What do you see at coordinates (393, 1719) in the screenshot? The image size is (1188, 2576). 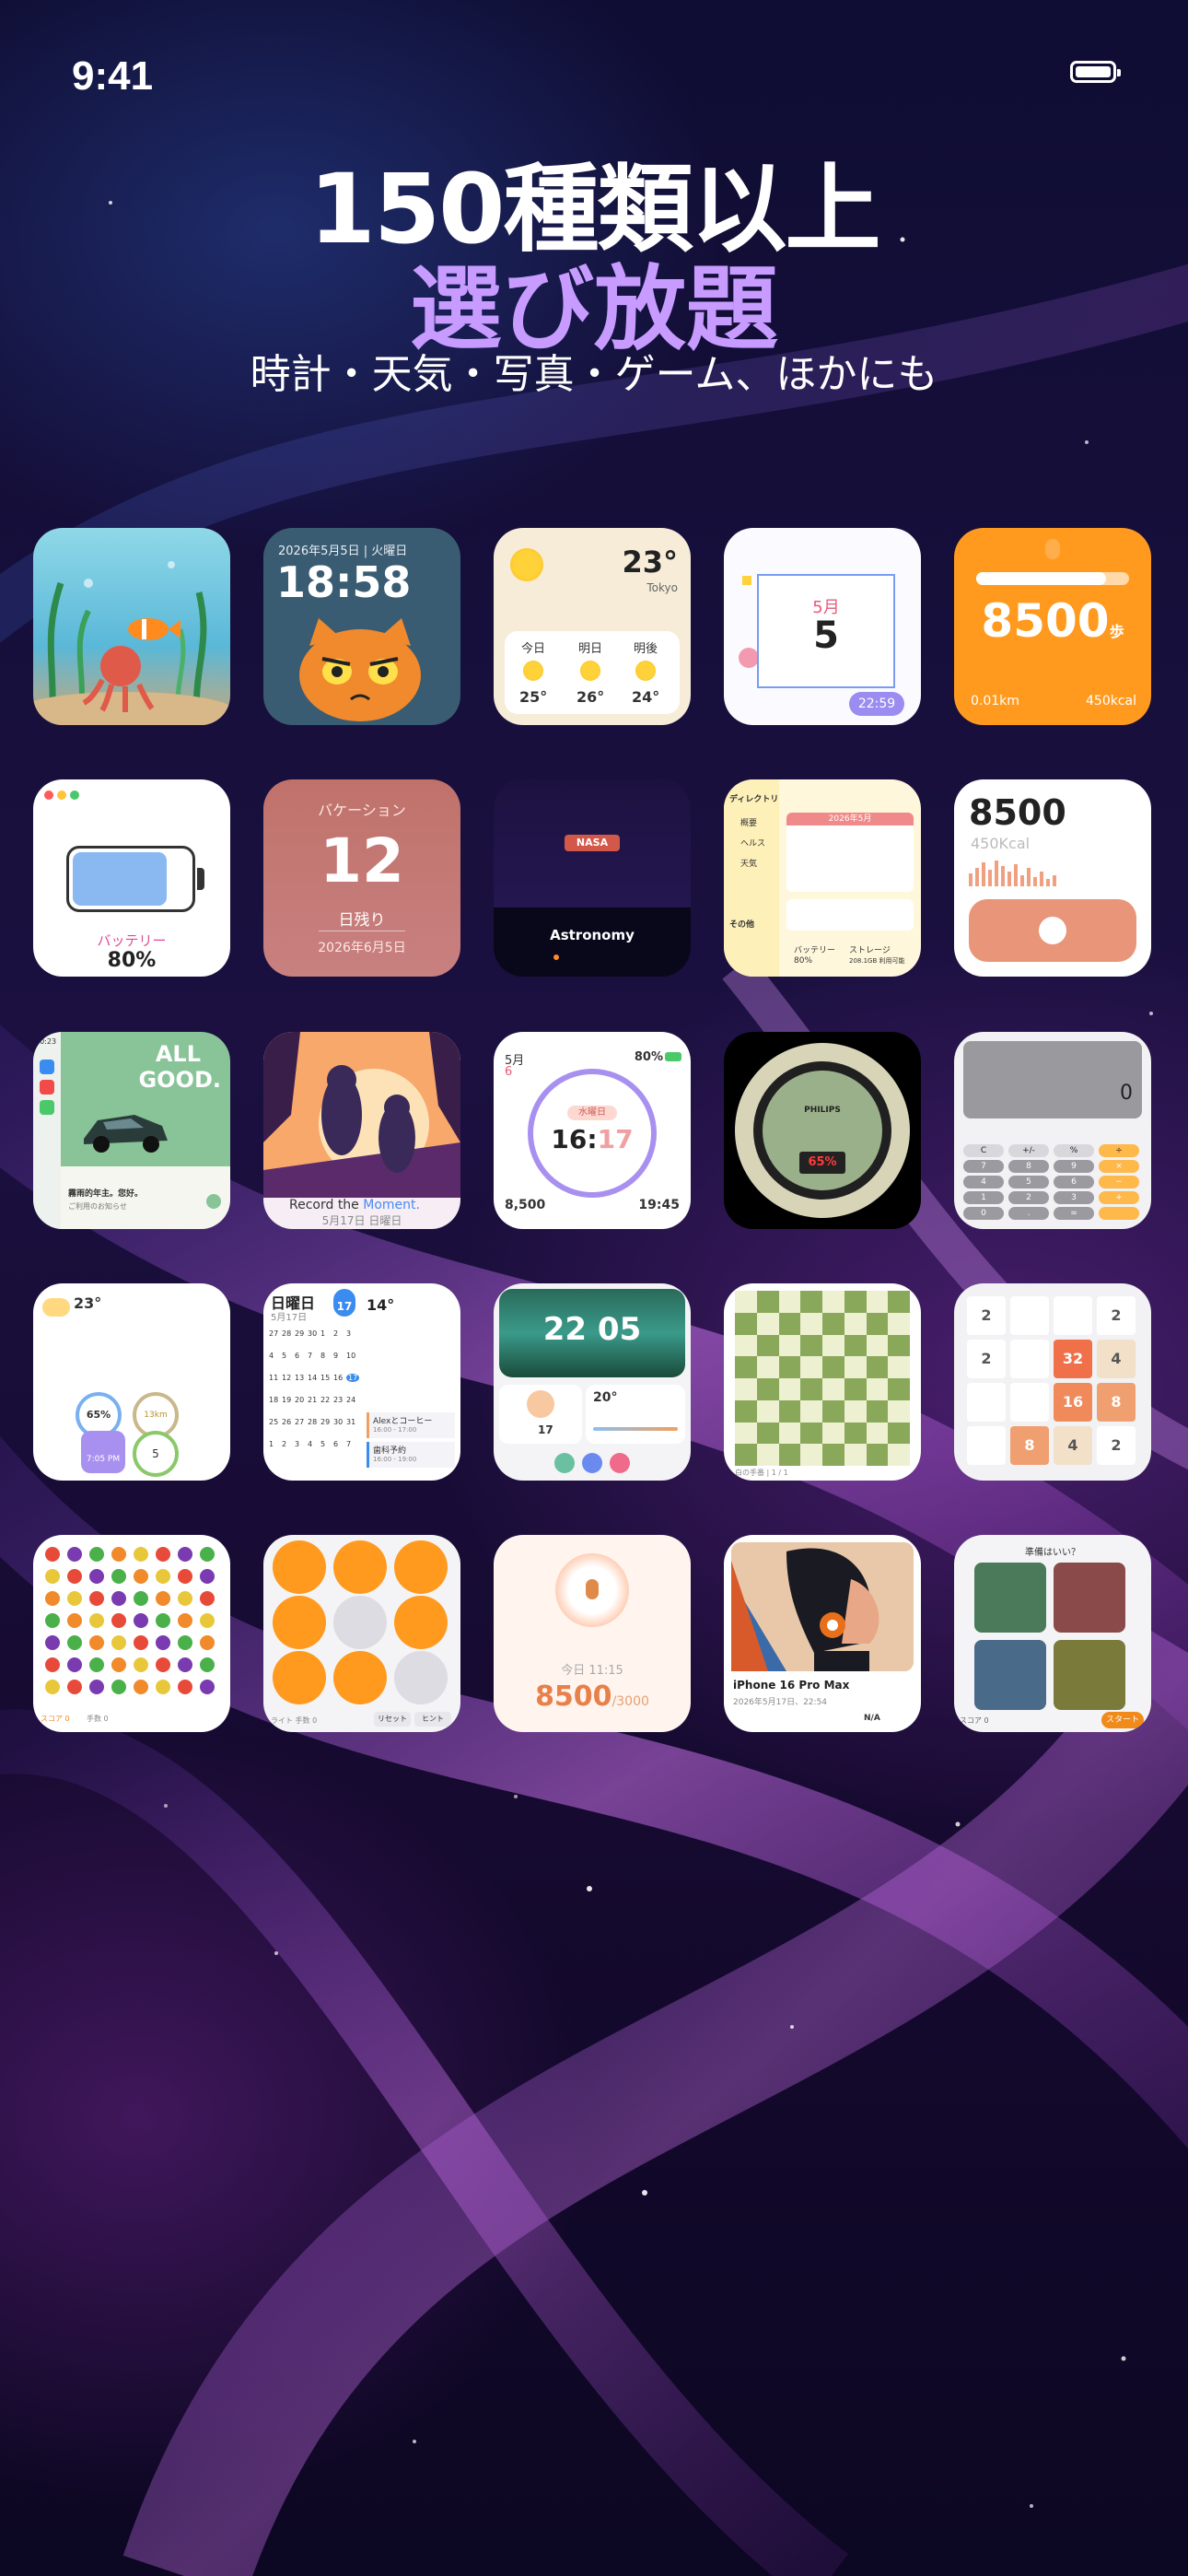 I see `reset-button: リセット` at bounding box center [393, 1719].